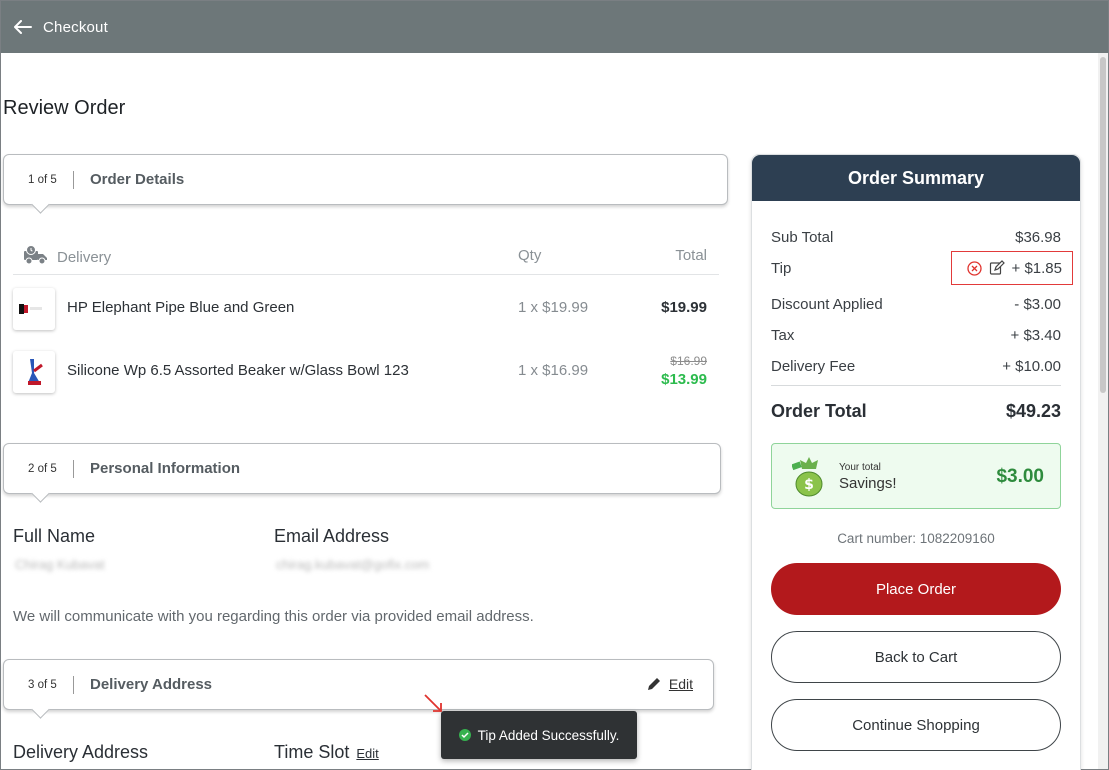 The width and height of the screenshot is (1109, 770). What do you see at coordinates (868, 483) in the screenshot?
I see `savings-label: Savings!` at bounding box center [868, 483].